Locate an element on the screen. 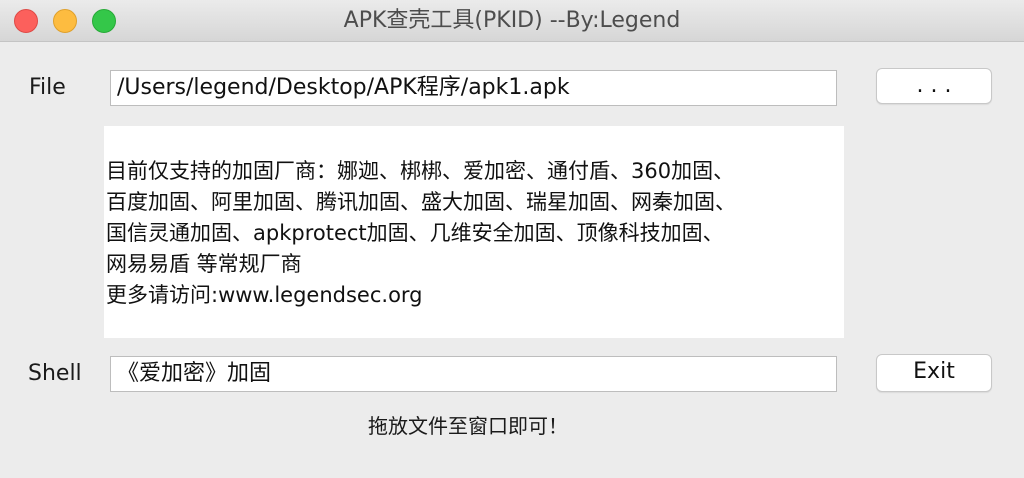  file-label: File is located at coordinates (47, 87).